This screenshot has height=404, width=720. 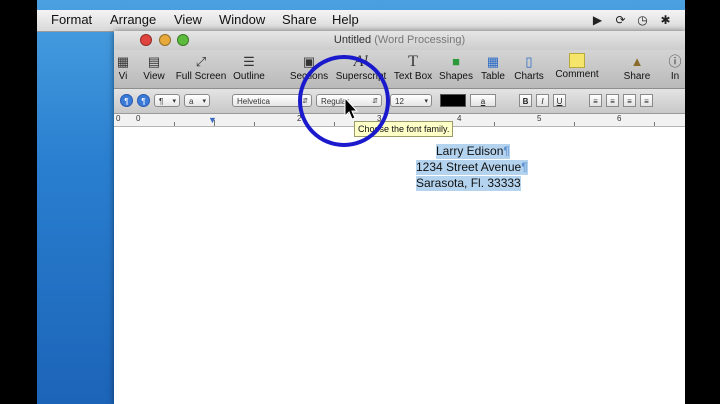 I want to click on address-line-text: Sarasota, Fl. 33333, so click(x=468, y=183).